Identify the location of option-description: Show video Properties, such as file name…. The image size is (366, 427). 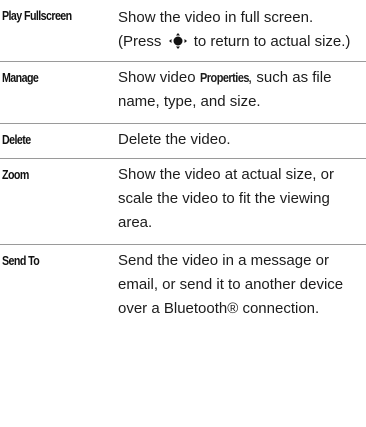
(240, 93).